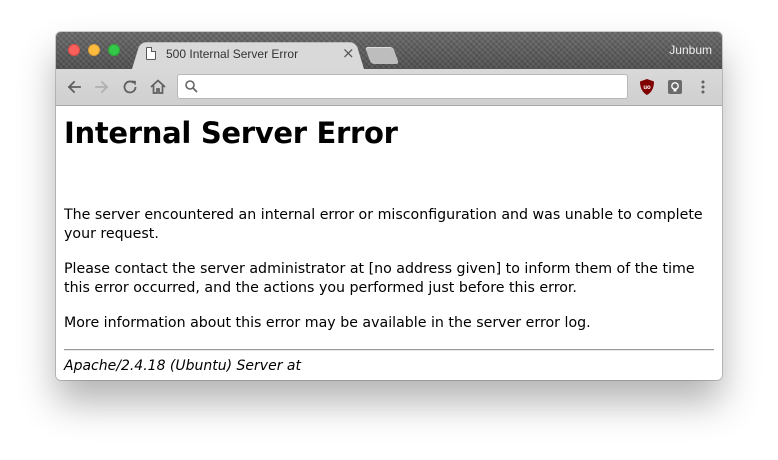  I want to click on reload-button, so click(130, 87).